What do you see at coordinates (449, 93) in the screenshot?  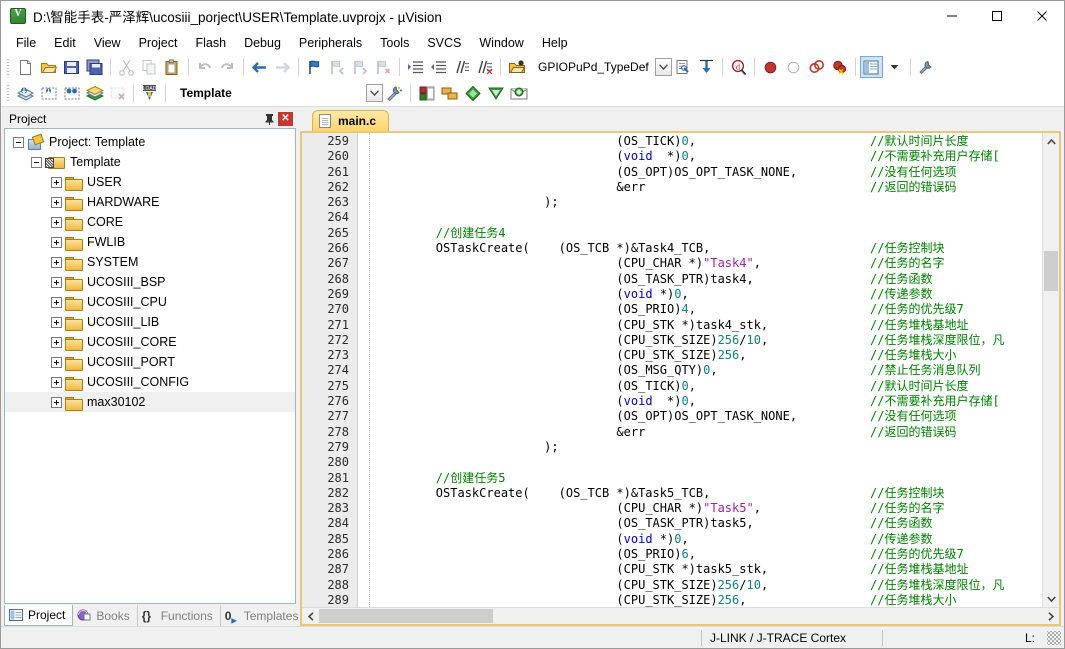 I see `manage-multi-project-icon` at bounding box center [449, 93].